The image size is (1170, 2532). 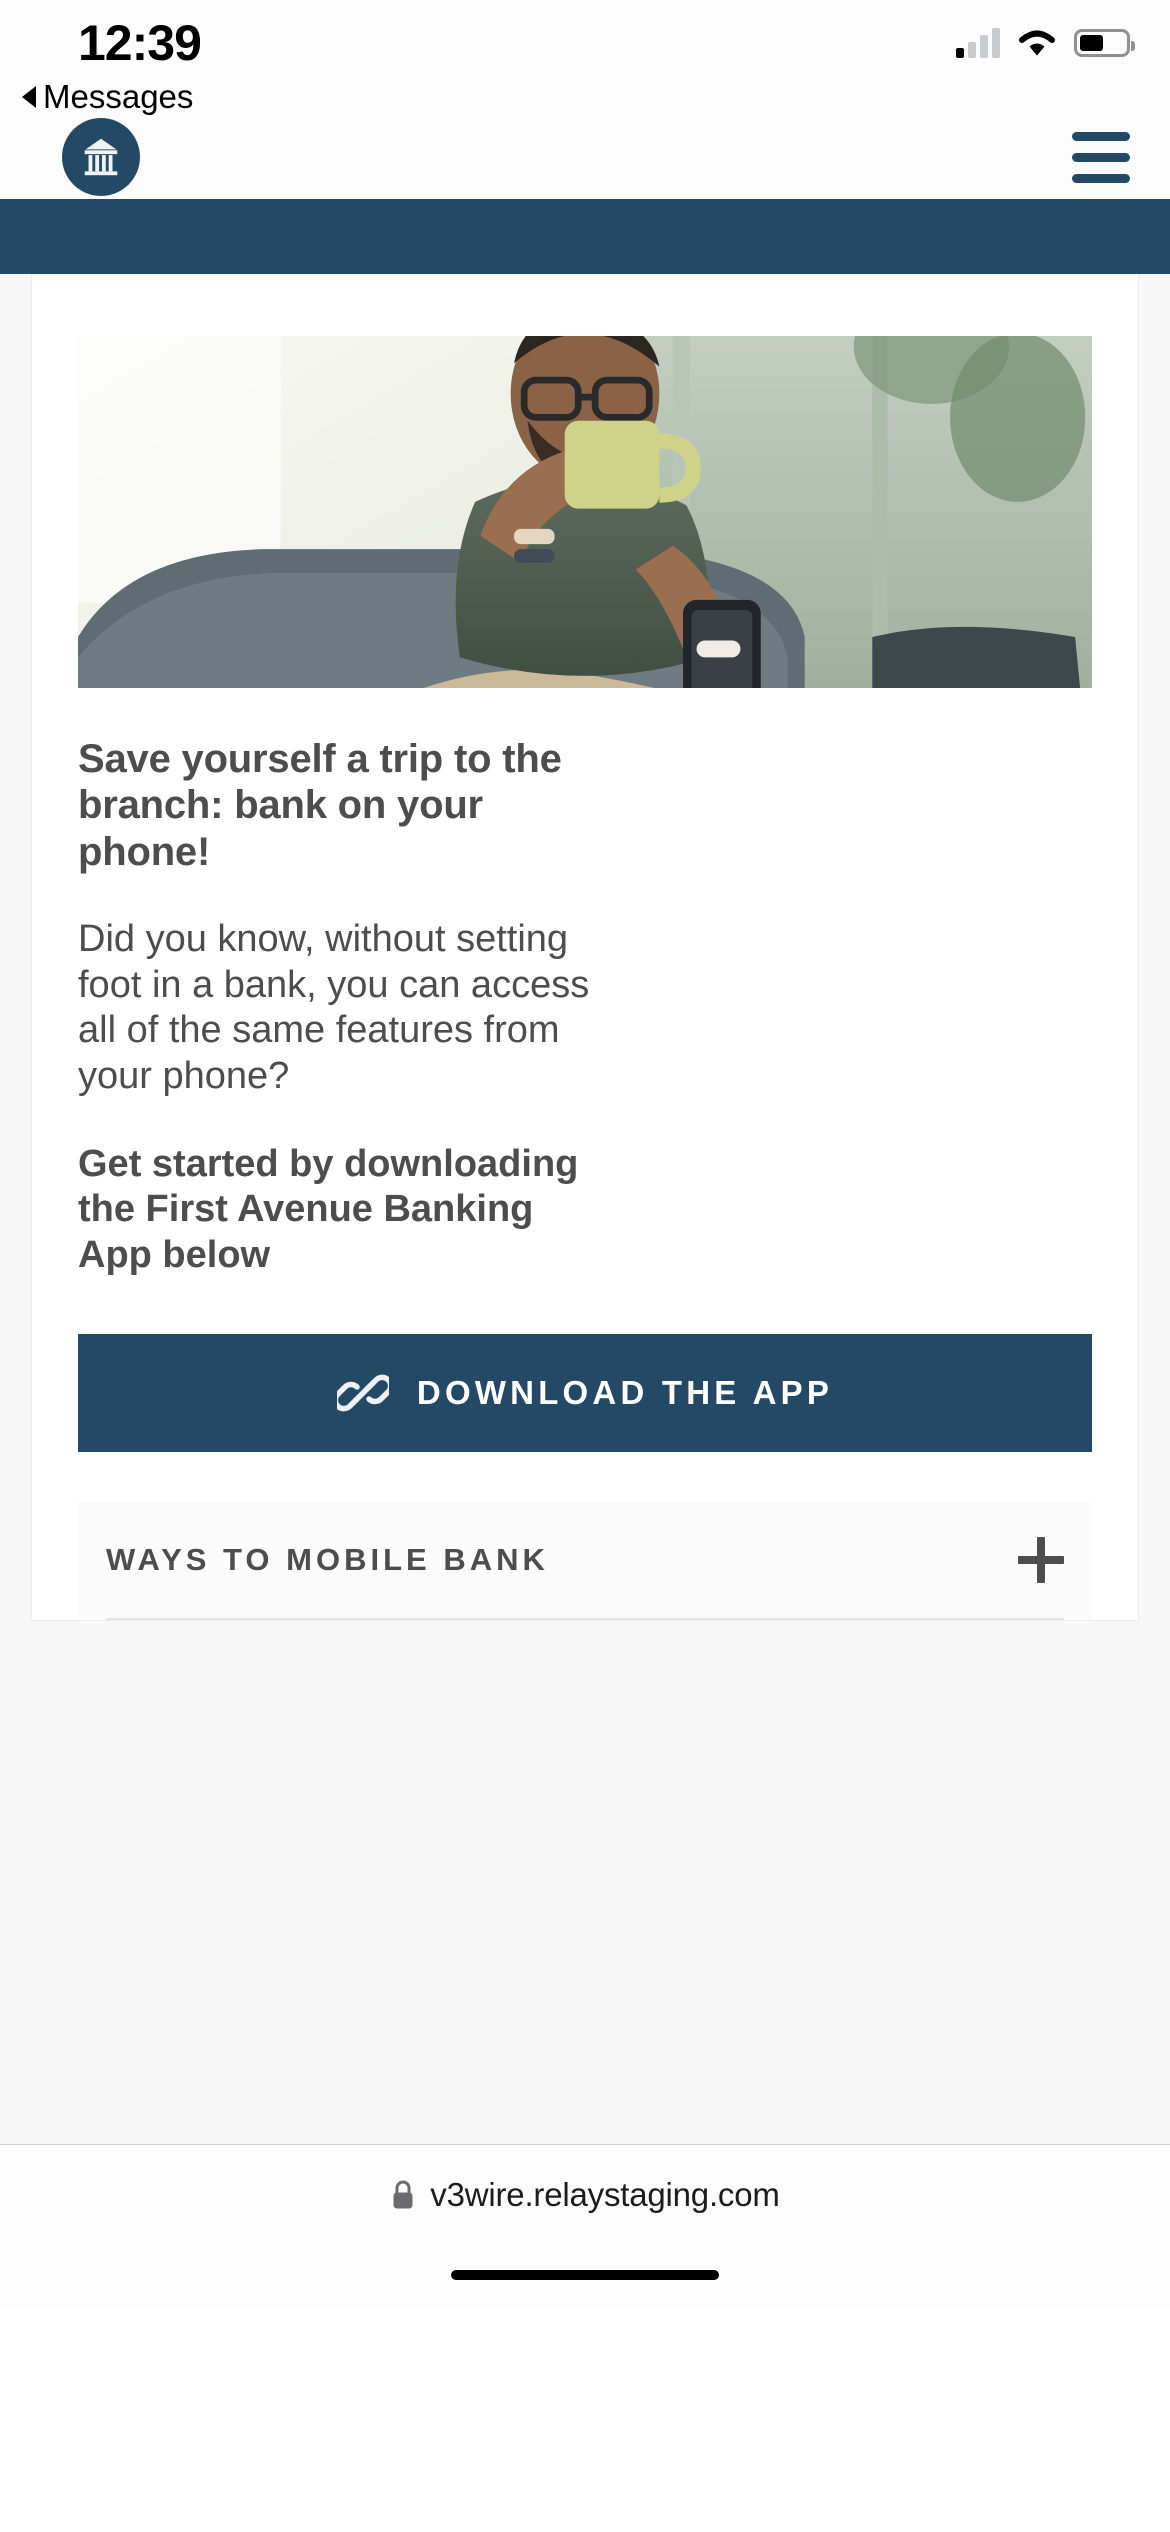 What do you see at coordinates (362, 1393) in the screenshot?
I see `link-chain-icon` at bounding box center [362, 1393].